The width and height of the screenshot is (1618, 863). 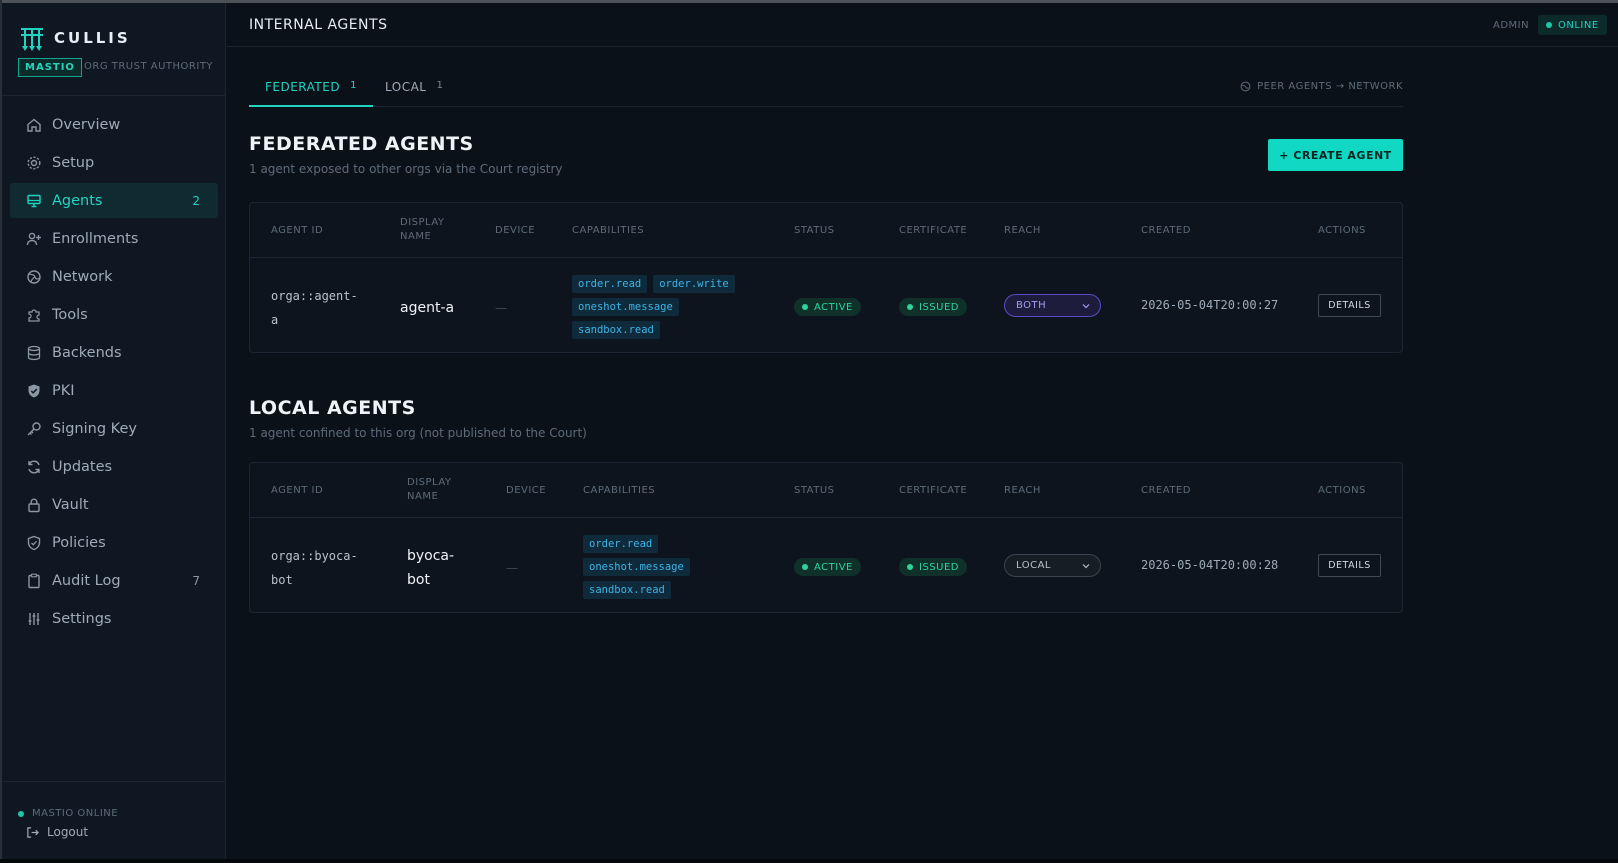 What do you see at coordinates (79, 542) in the screenshot?
I see `sidebar-item-label: Policies` at bounding box center [79, 542].